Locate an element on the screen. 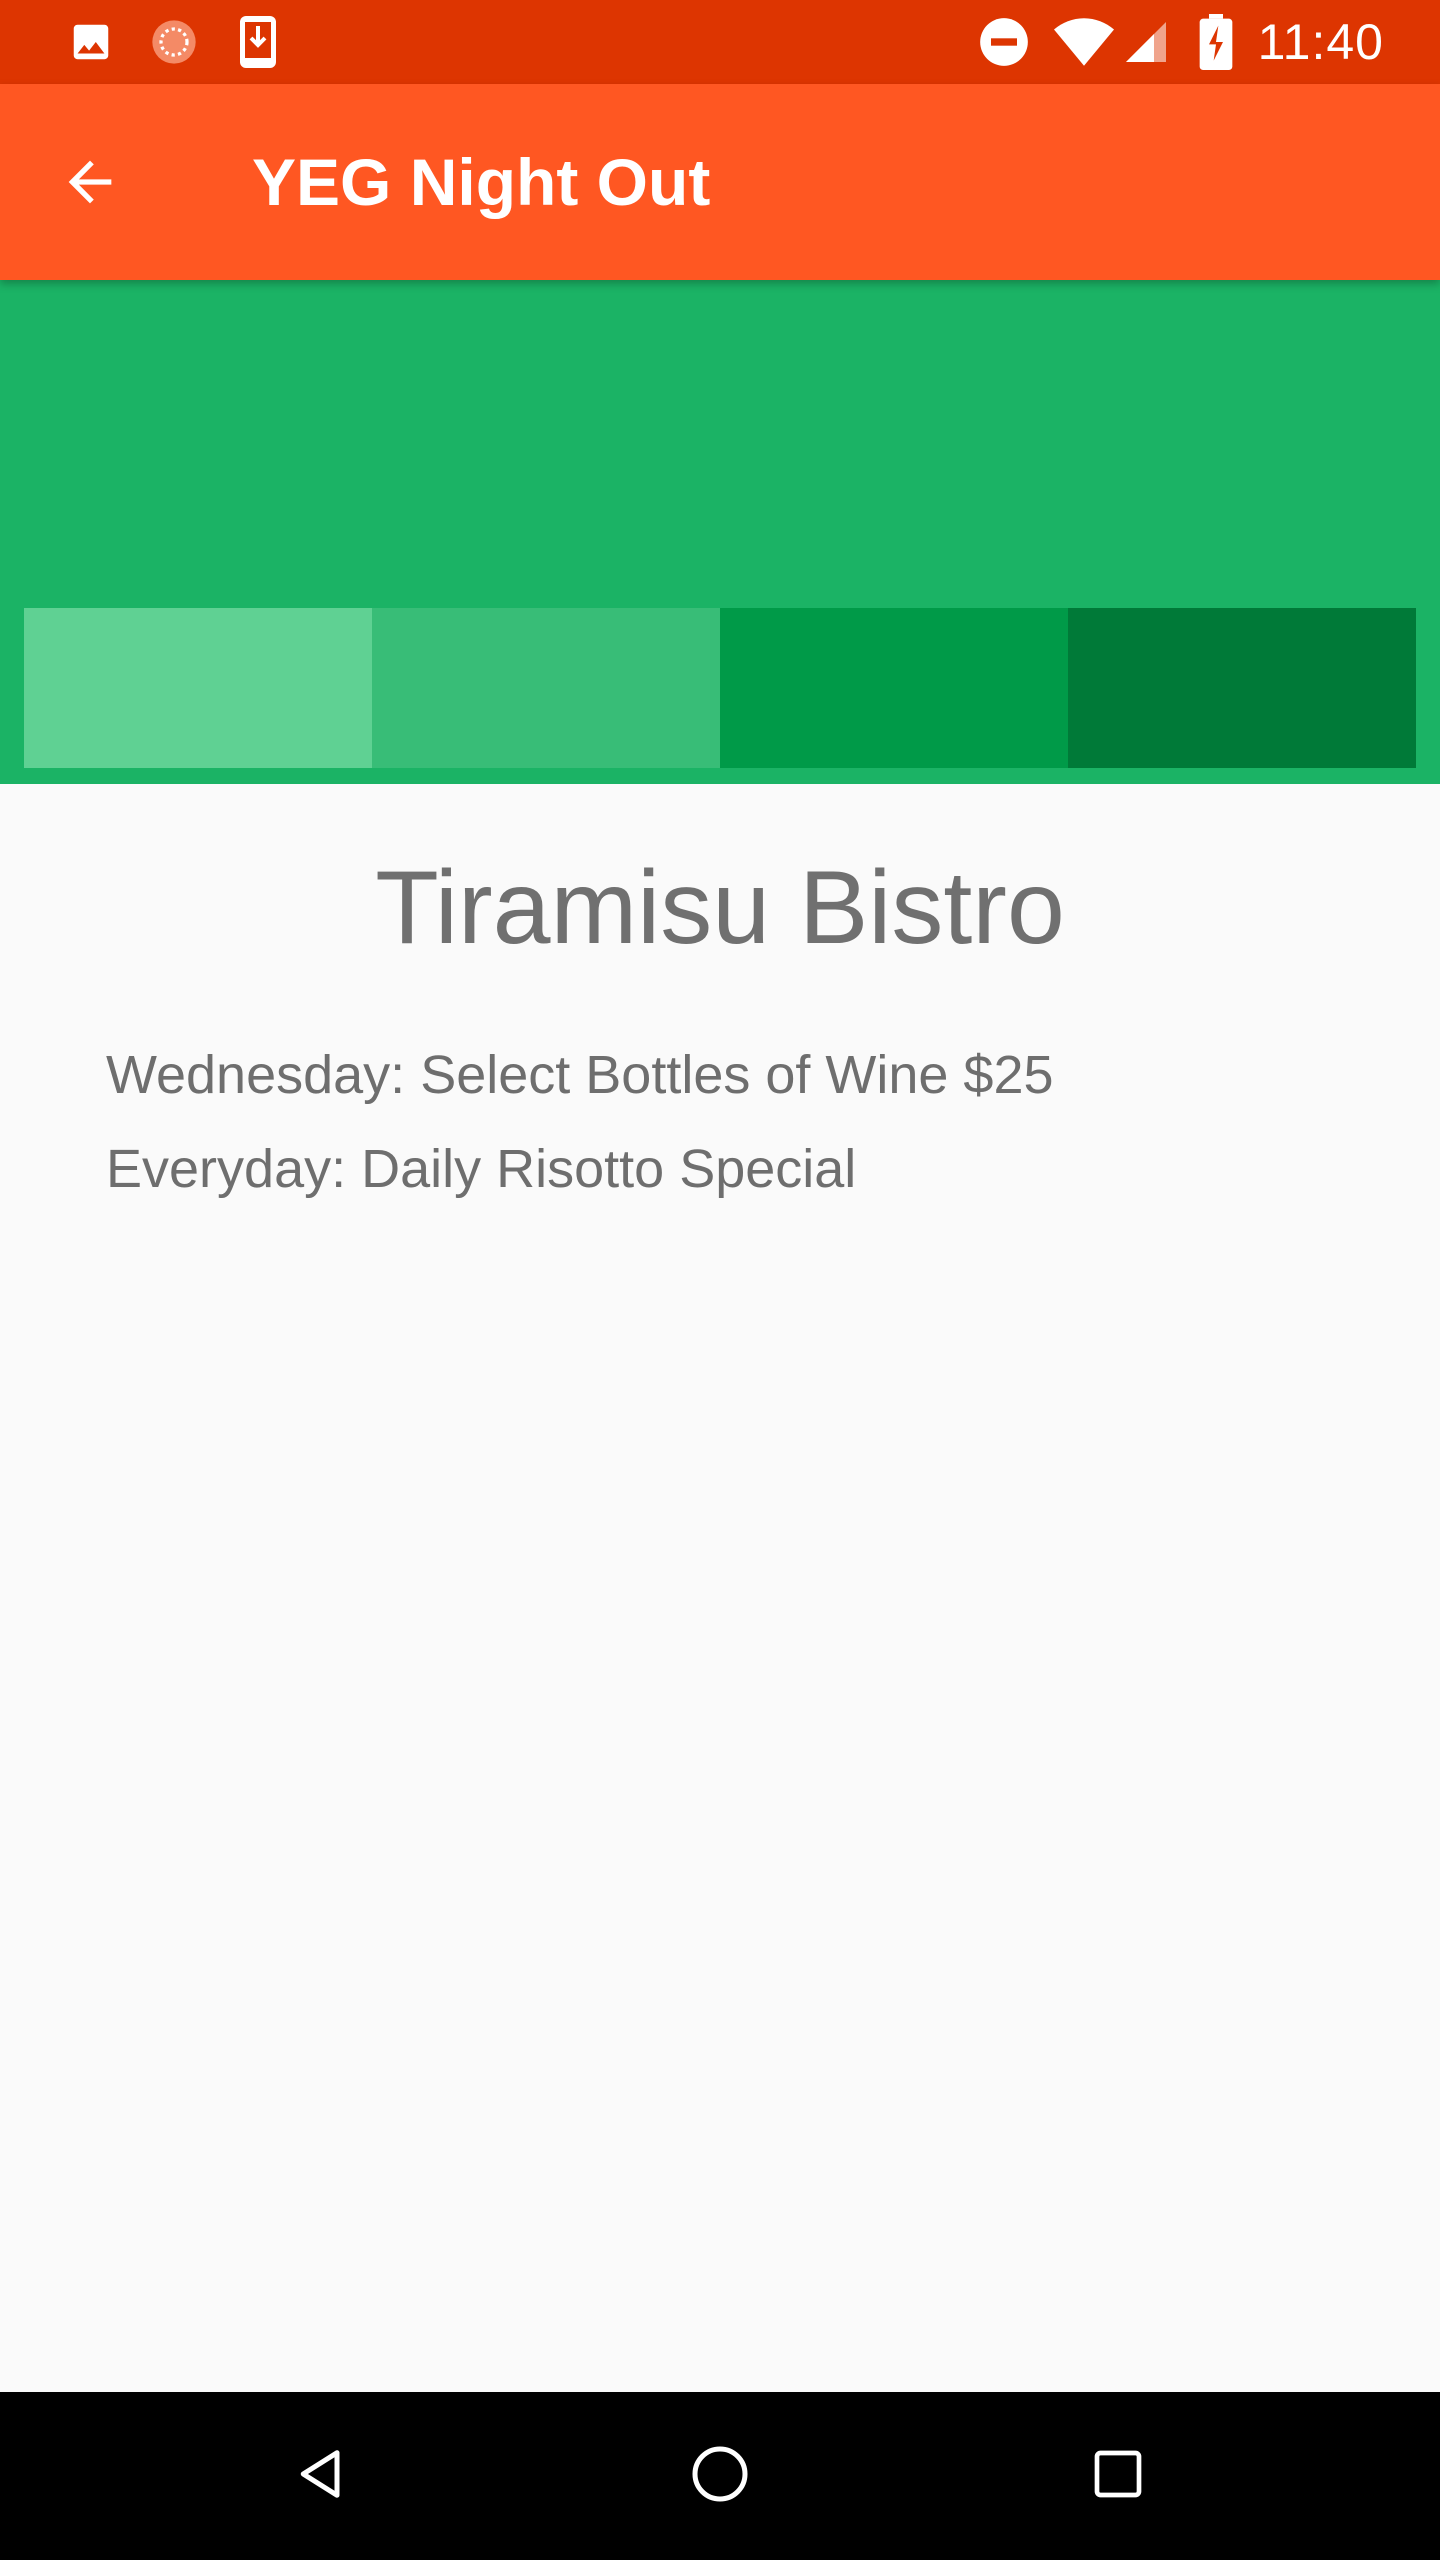 The image size is (1440, 2560). arrow-back-icon is located at coordinates (90, 184).